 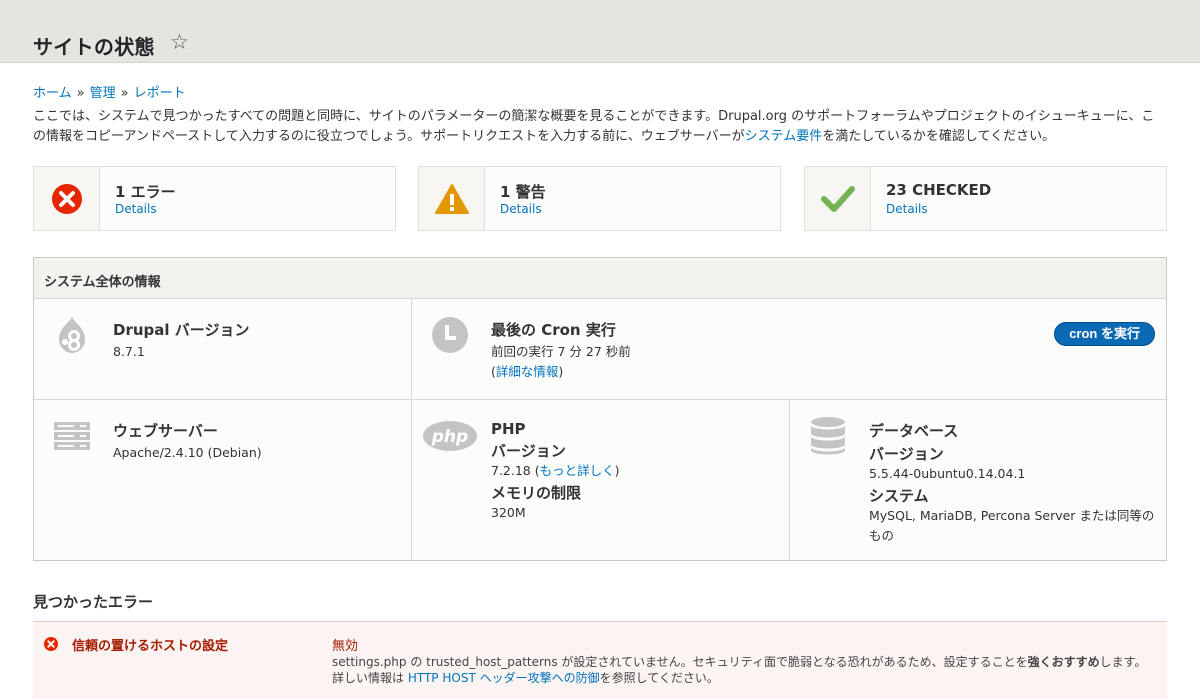 I want to click on page-title: サイトの状態, so click(x=94, y=47).